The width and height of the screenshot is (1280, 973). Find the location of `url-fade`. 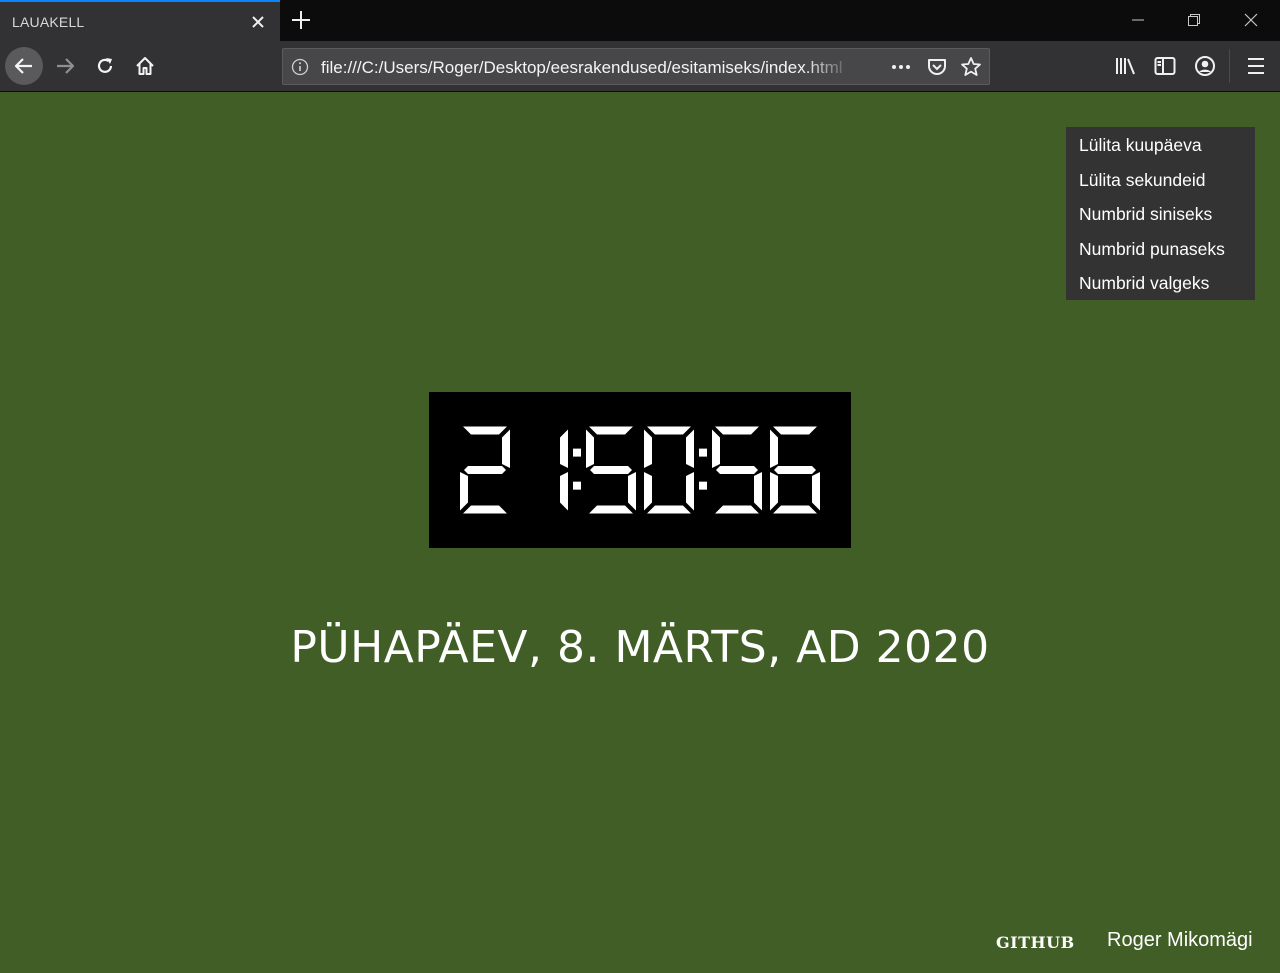

url-fade is located at coordinates (828, 66).